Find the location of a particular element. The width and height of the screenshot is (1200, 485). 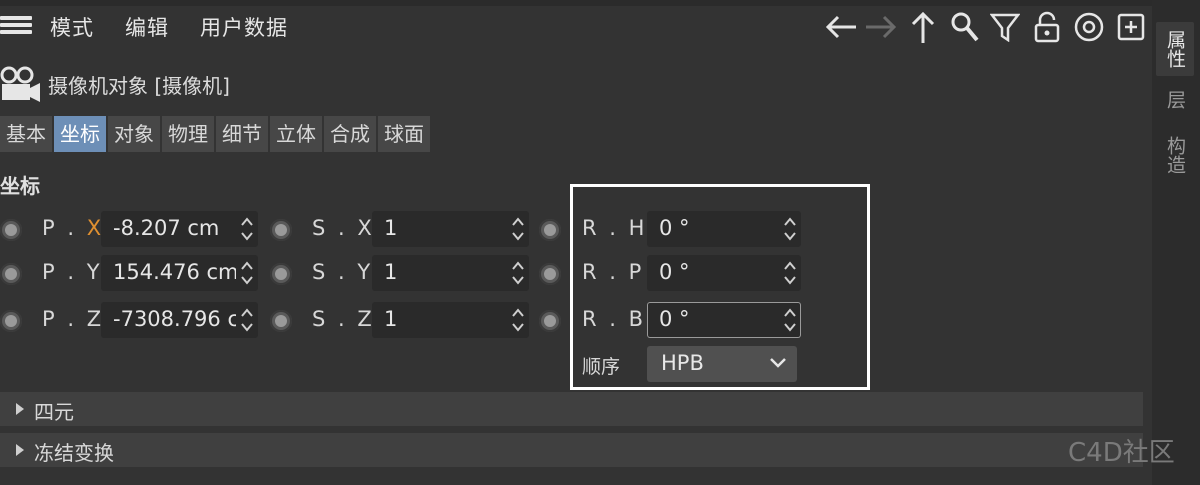

hamburger-menu-icon is located at coordinates (16, 25).